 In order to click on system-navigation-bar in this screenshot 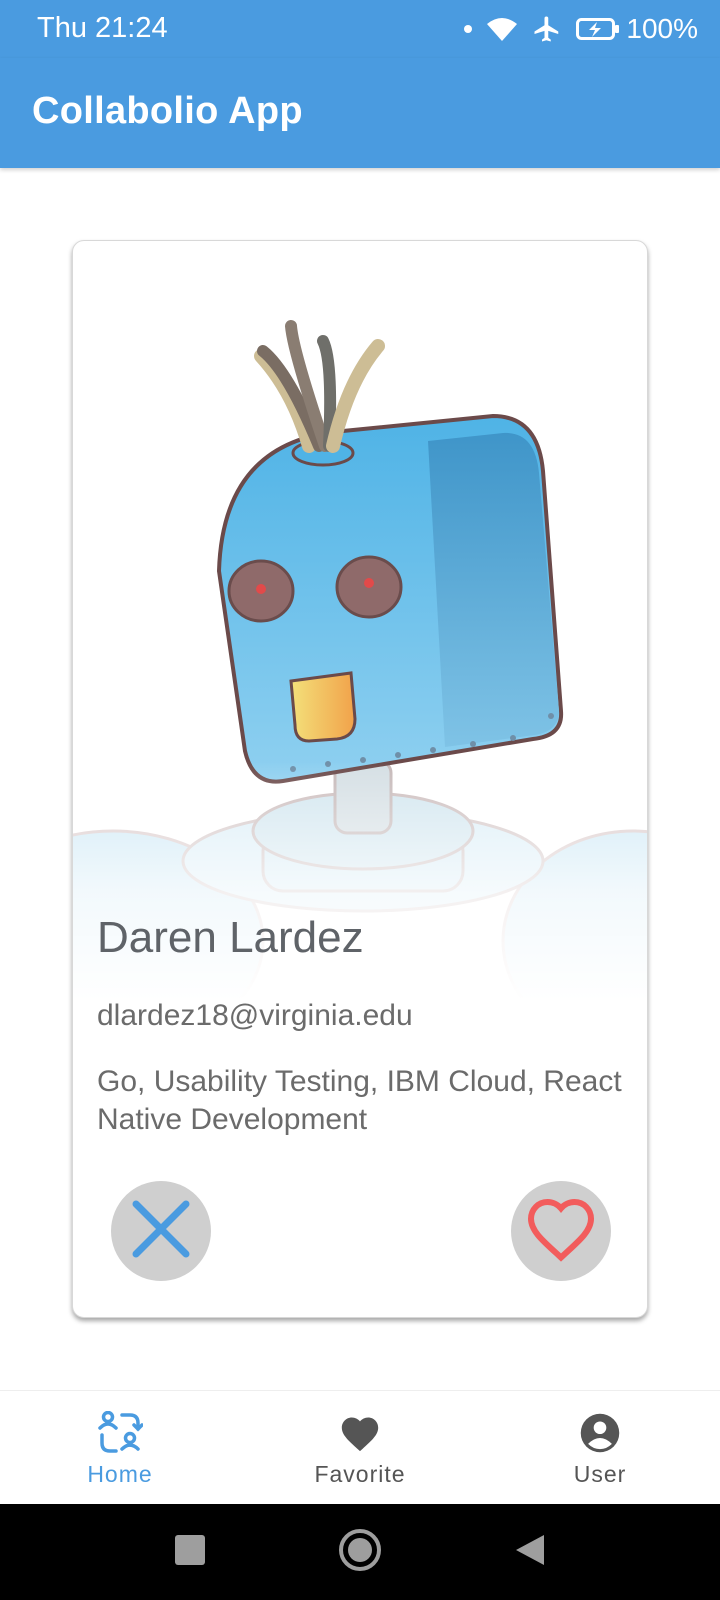, I will do `click(360, 1552)`.